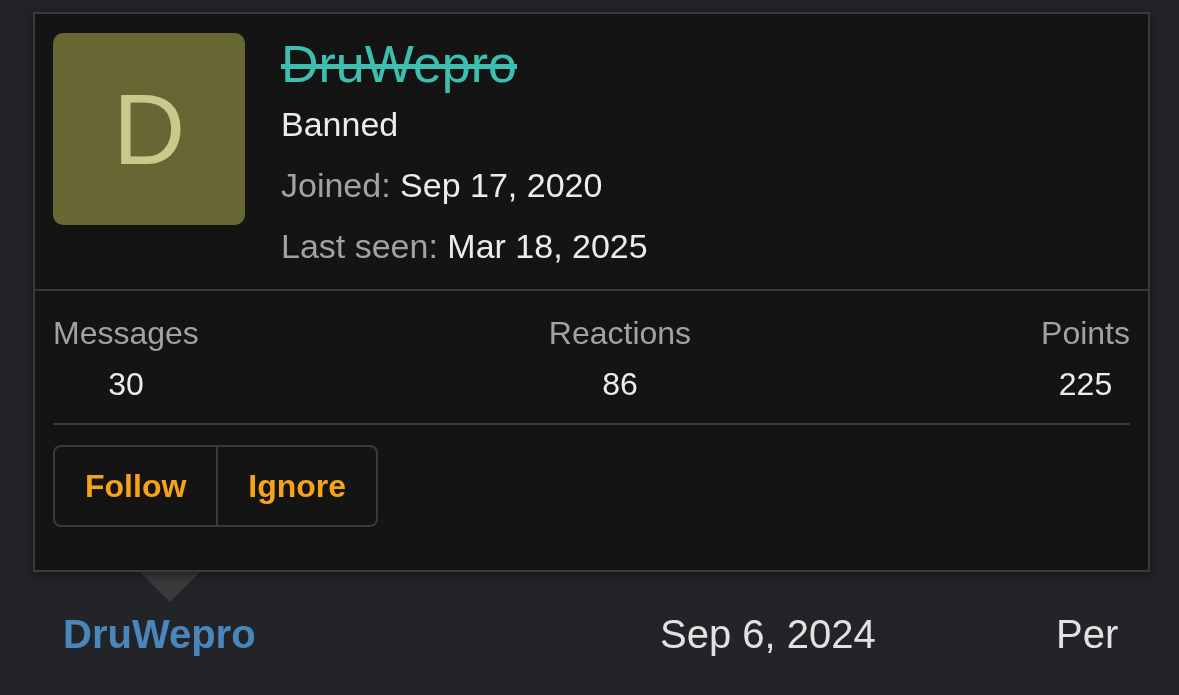 The image size is (1179, 695). Describe the element at coordinates (620, 333) in the screenshot. I see `stat-label: Reactions` at that location.